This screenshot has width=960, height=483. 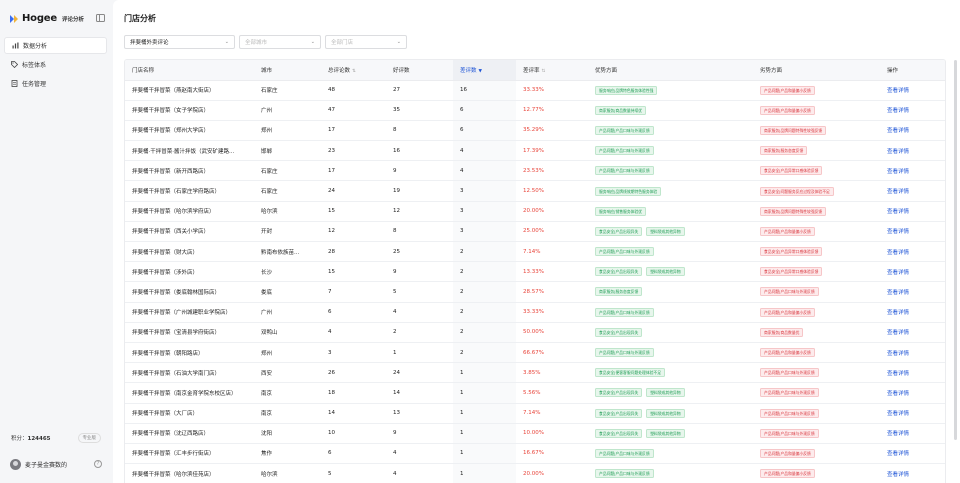 I want to click on bad-rate-cell: 23.53%, so click(x=552, y=171).